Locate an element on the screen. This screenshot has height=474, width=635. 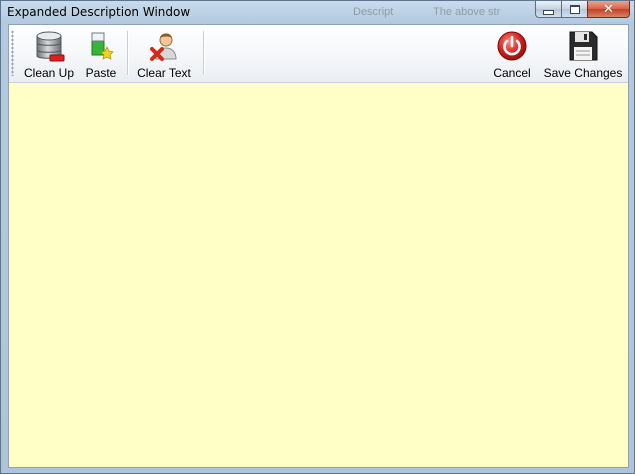
clear-text-button: Clear Text is located at coordinates (164, 53).